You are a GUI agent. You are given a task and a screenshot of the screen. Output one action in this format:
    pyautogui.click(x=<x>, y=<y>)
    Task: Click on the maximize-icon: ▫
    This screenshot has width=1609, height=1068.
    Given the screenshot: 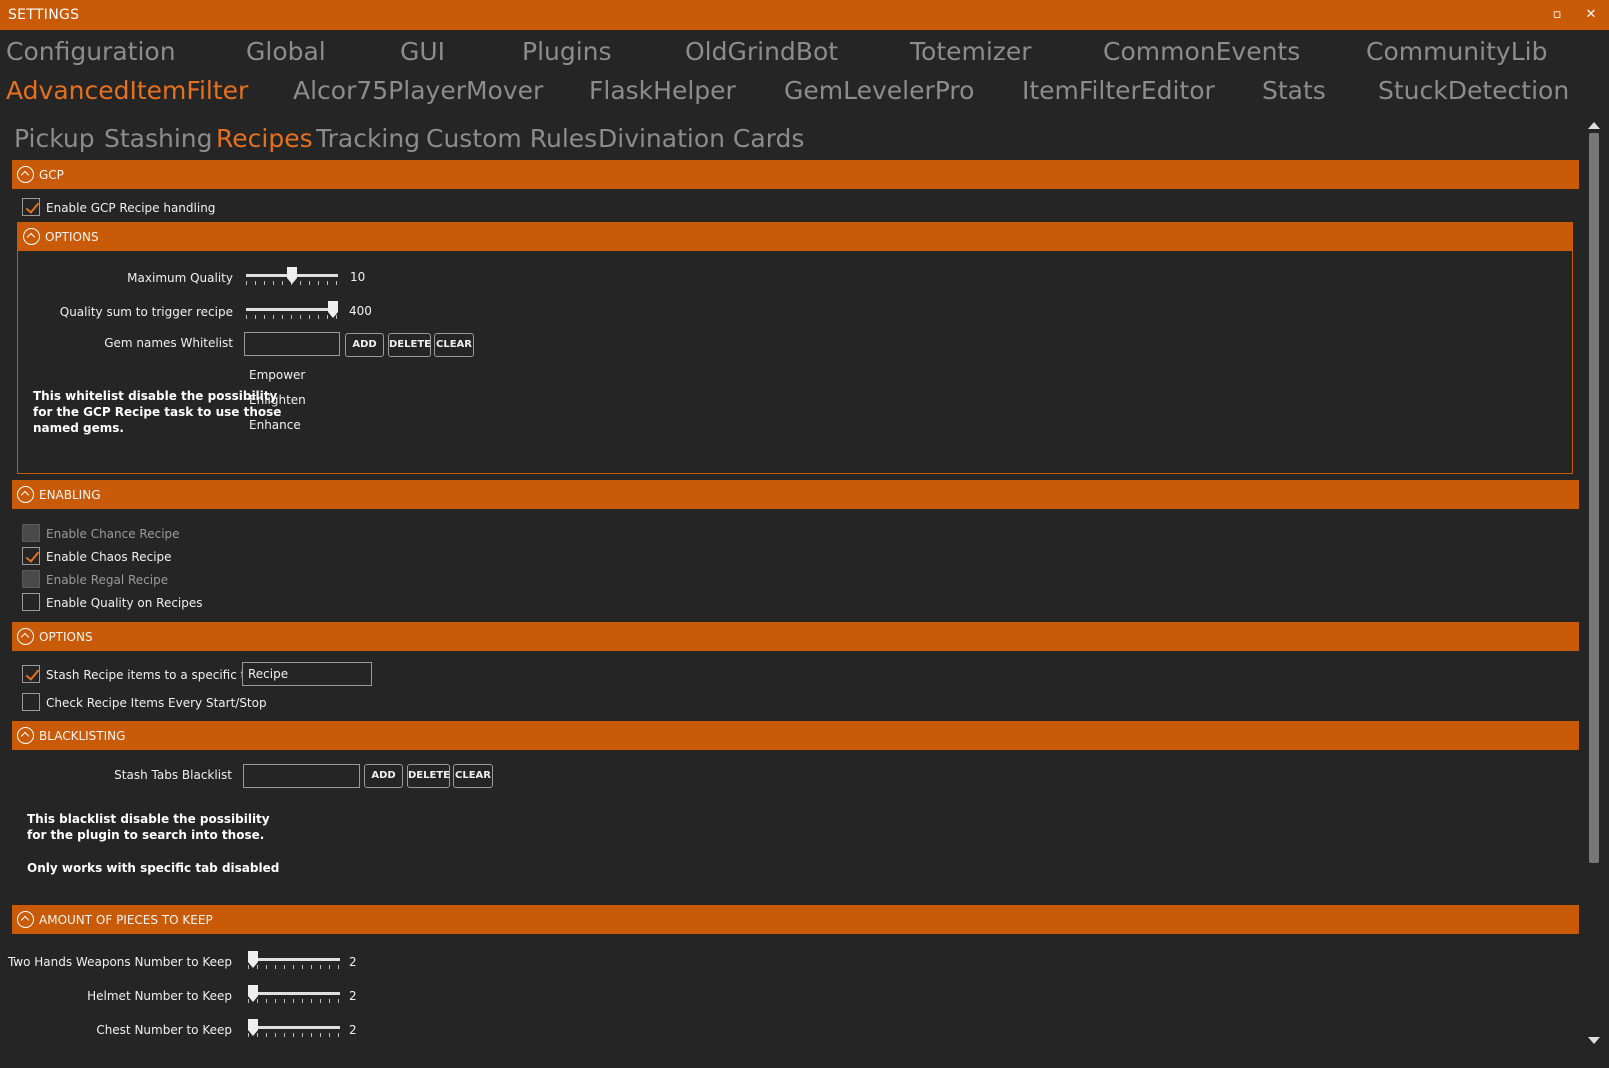 What is the action you would take?
    pyautogui.click(x=1557, y=15)
    